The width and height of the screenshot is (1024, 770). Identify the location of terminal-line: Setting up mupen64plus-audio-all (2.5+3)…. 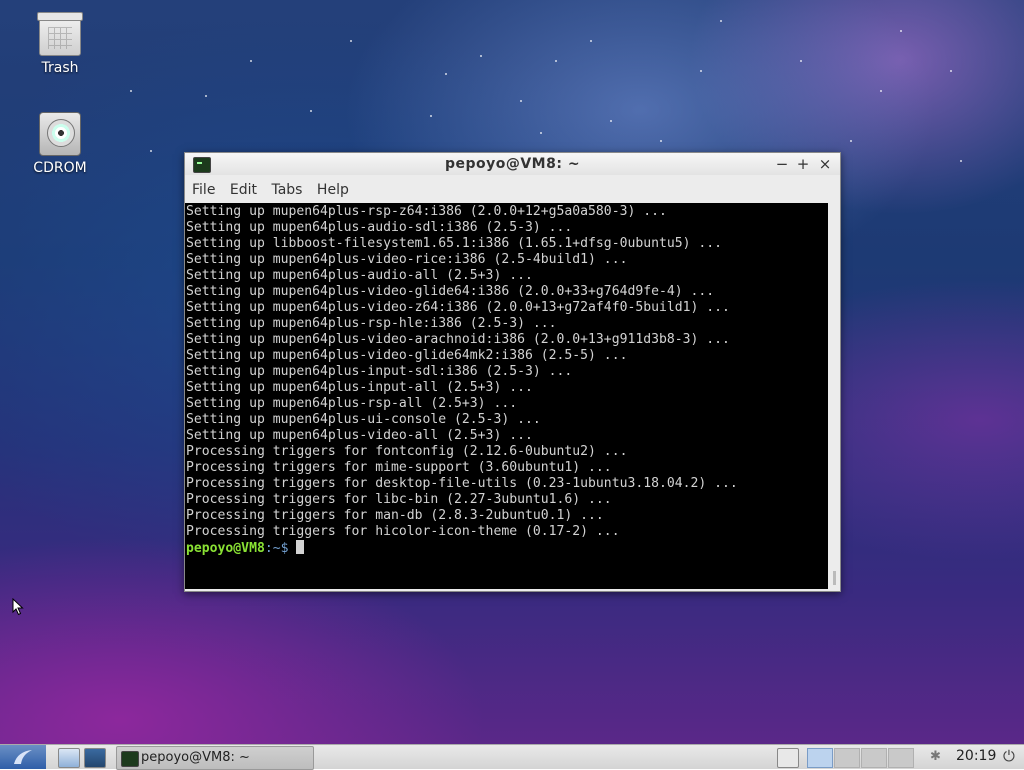
(359, 275).